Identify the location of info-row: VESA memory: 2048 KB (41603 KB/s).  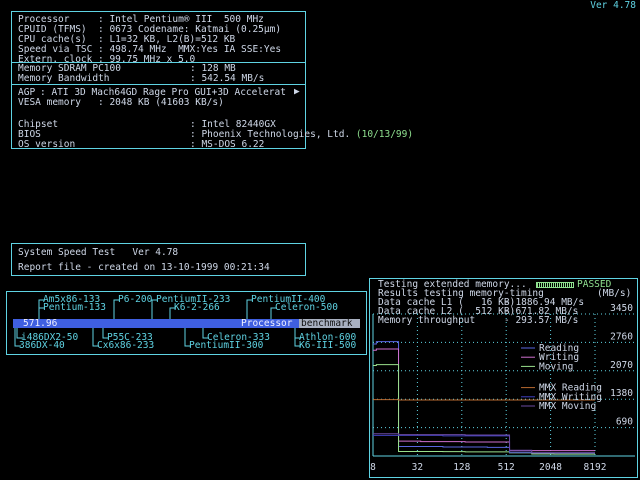
(121, 103).